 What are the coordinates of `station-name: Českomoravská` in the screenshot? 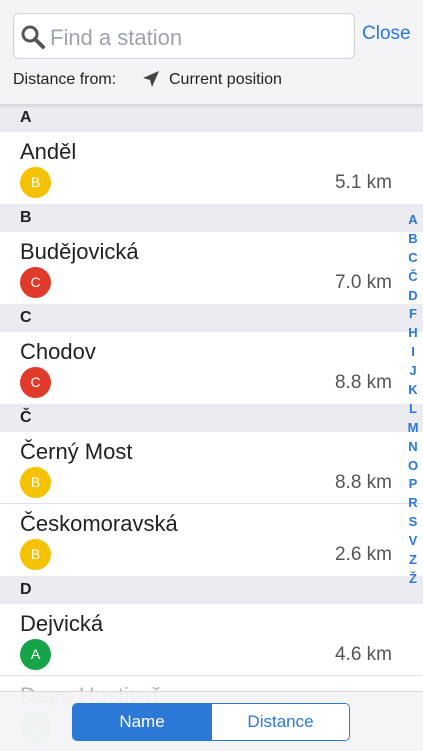 It's located at (99, 523).